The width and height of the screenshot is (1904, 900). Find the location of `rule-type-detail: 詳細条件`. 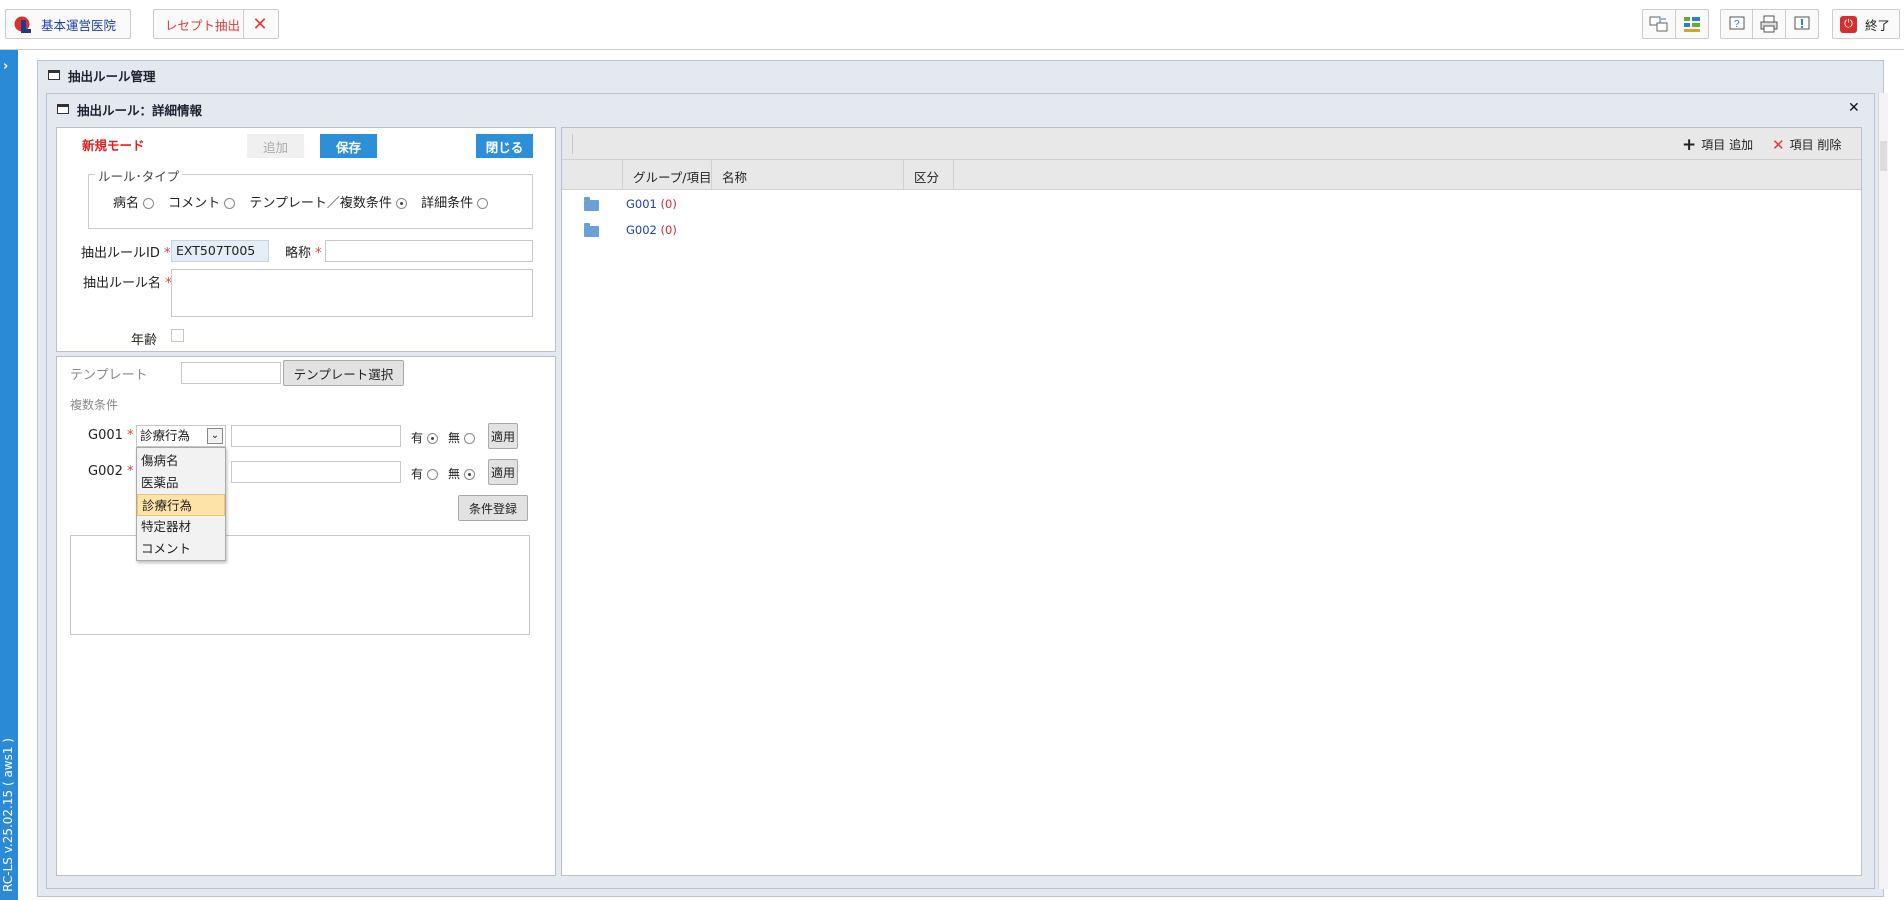

rule-type-detail: 詳細条件 is located at coordinates (455, 201).